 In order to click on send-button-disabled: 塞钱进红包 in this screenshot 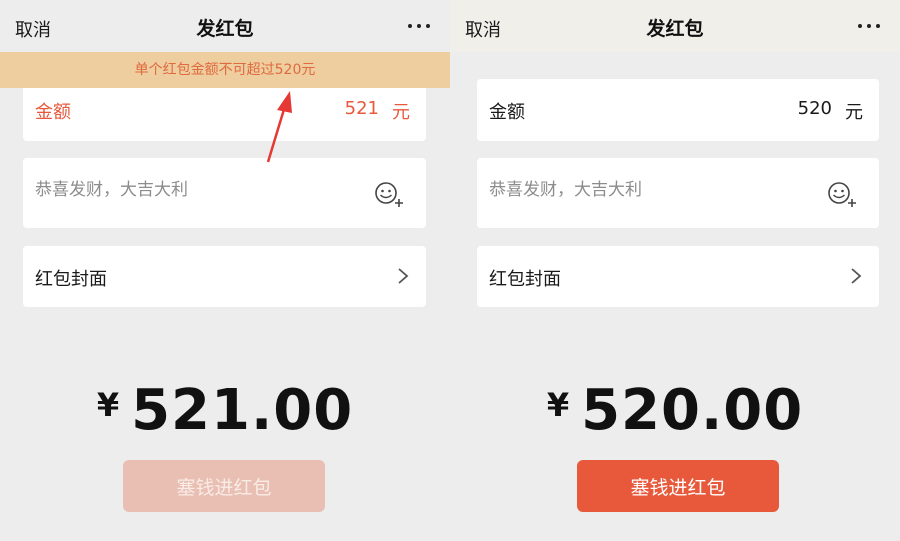, I will do `click(224, 486)`.